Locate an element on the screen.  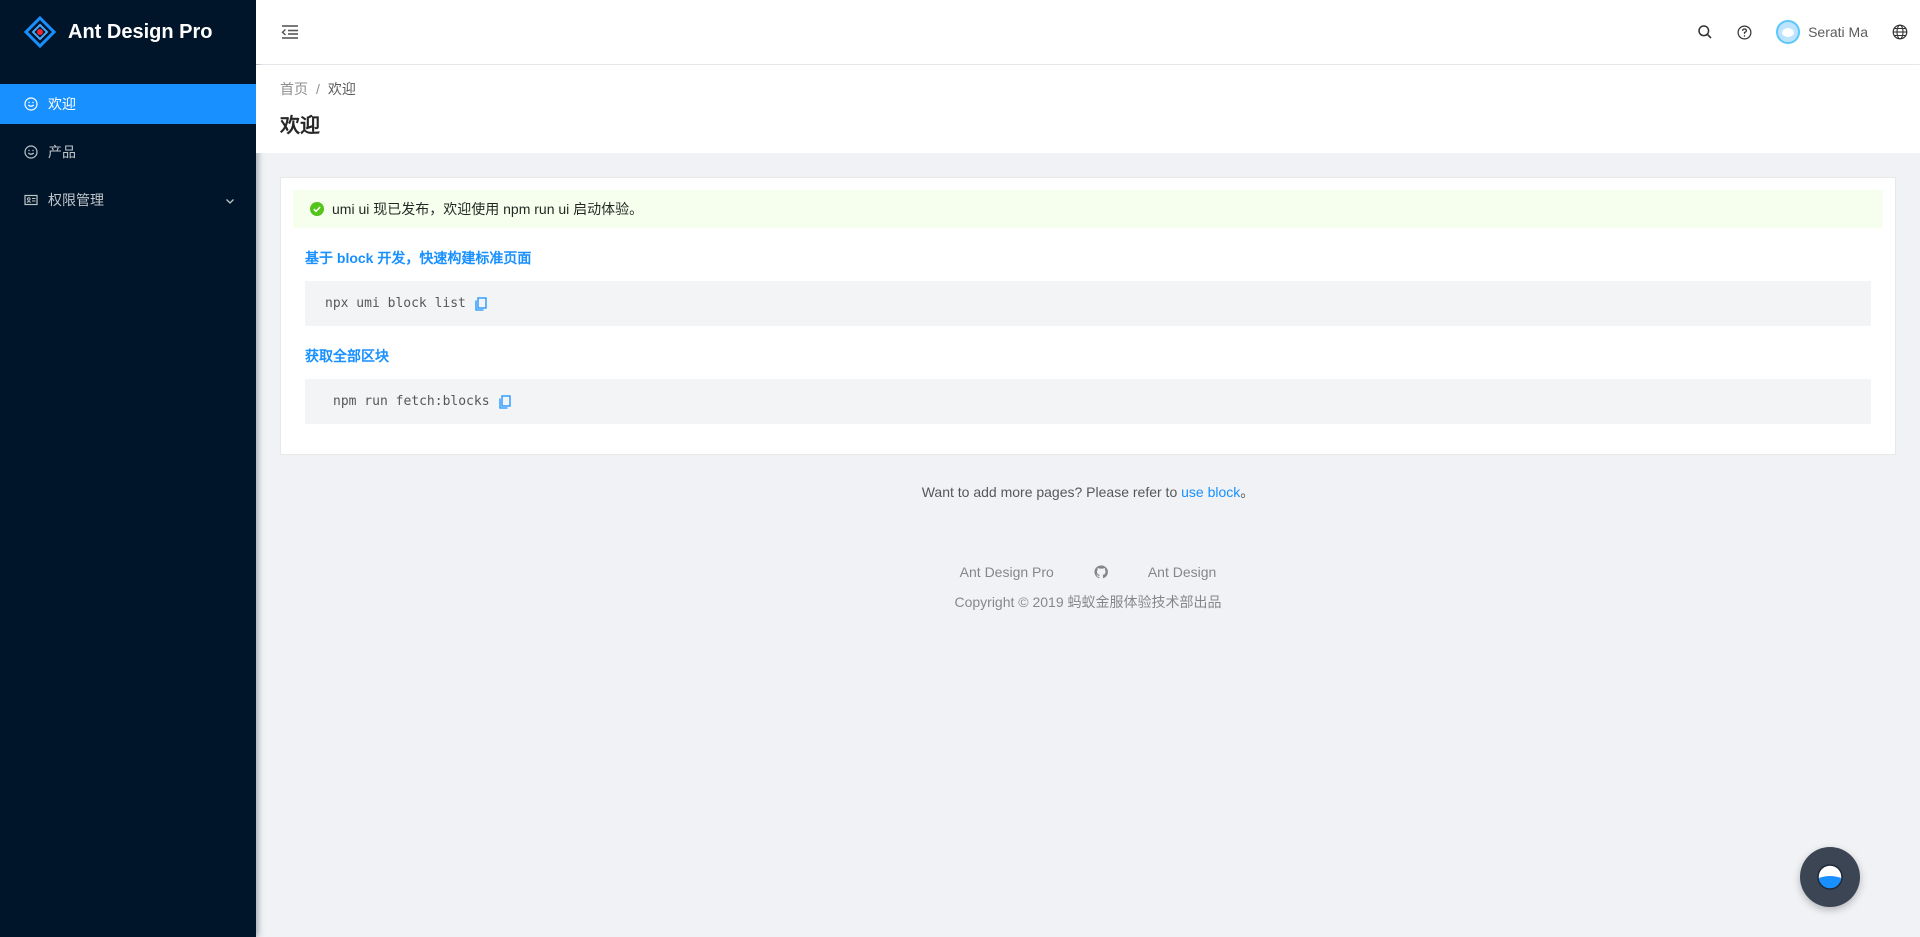
sidebar-item-label: 权限管理 is located at coordinates (76, 200).